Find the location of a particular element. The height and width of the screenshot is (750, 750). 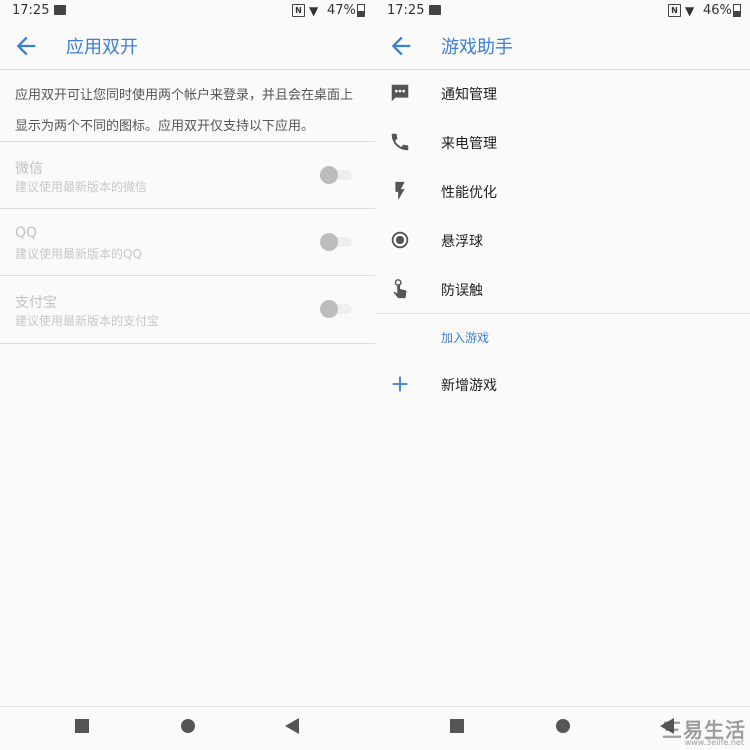

navigation-bar is located at coordinates (187, 728).